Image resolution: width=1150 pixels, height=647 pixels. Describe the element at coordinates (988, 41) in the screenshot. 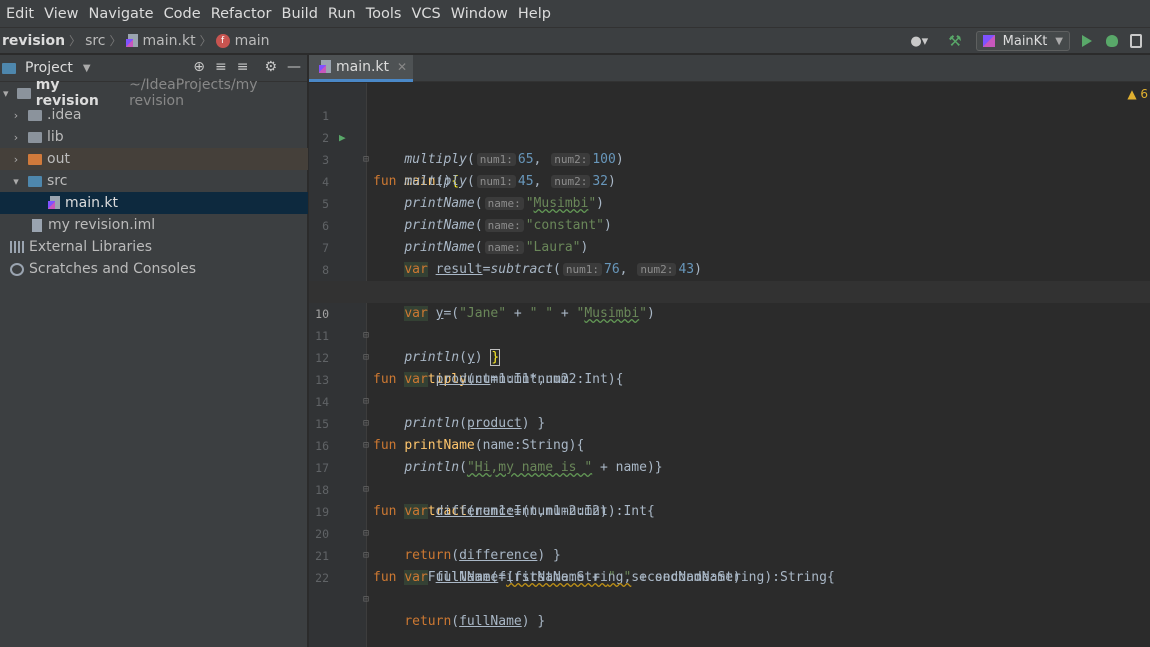

I see `kotlin-logo-icon` at that location.